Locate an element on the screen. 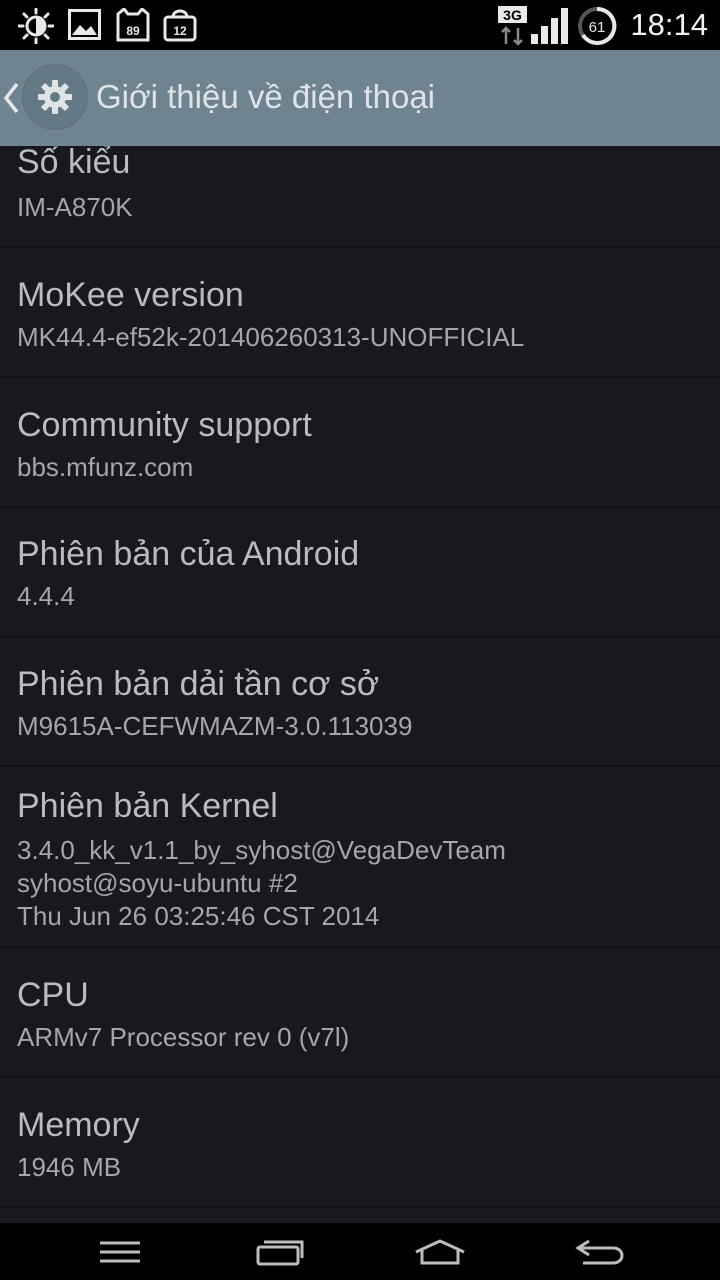 The image size is (720, 1280). item-title: MoKee version is located at coordinates (130, 295).